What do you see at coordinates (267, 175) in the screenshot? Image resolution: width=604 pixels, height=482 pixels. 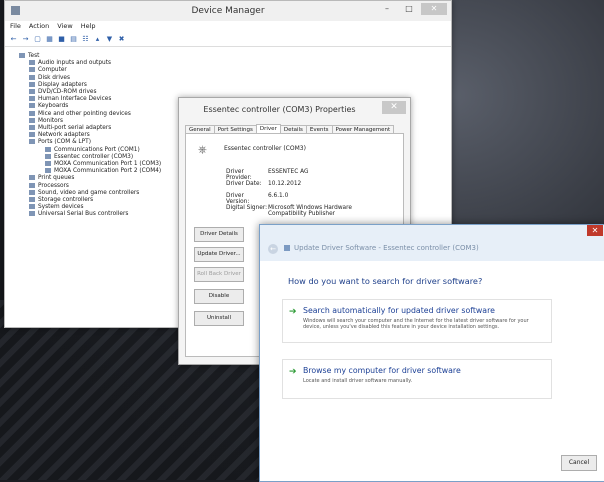 I see `driver-provider-row: Driver Provider:ESSENTEC AG` at bounding box center [267, 175].